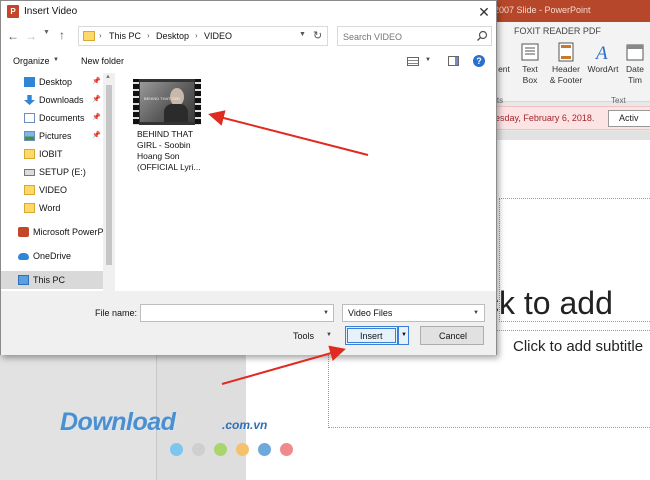 This screenshot has height=480, width=650. Describe the element at coordinates (185, 423) in the screenshot. I see `download-com-vn-watermark: Download .com.vn` at that location.